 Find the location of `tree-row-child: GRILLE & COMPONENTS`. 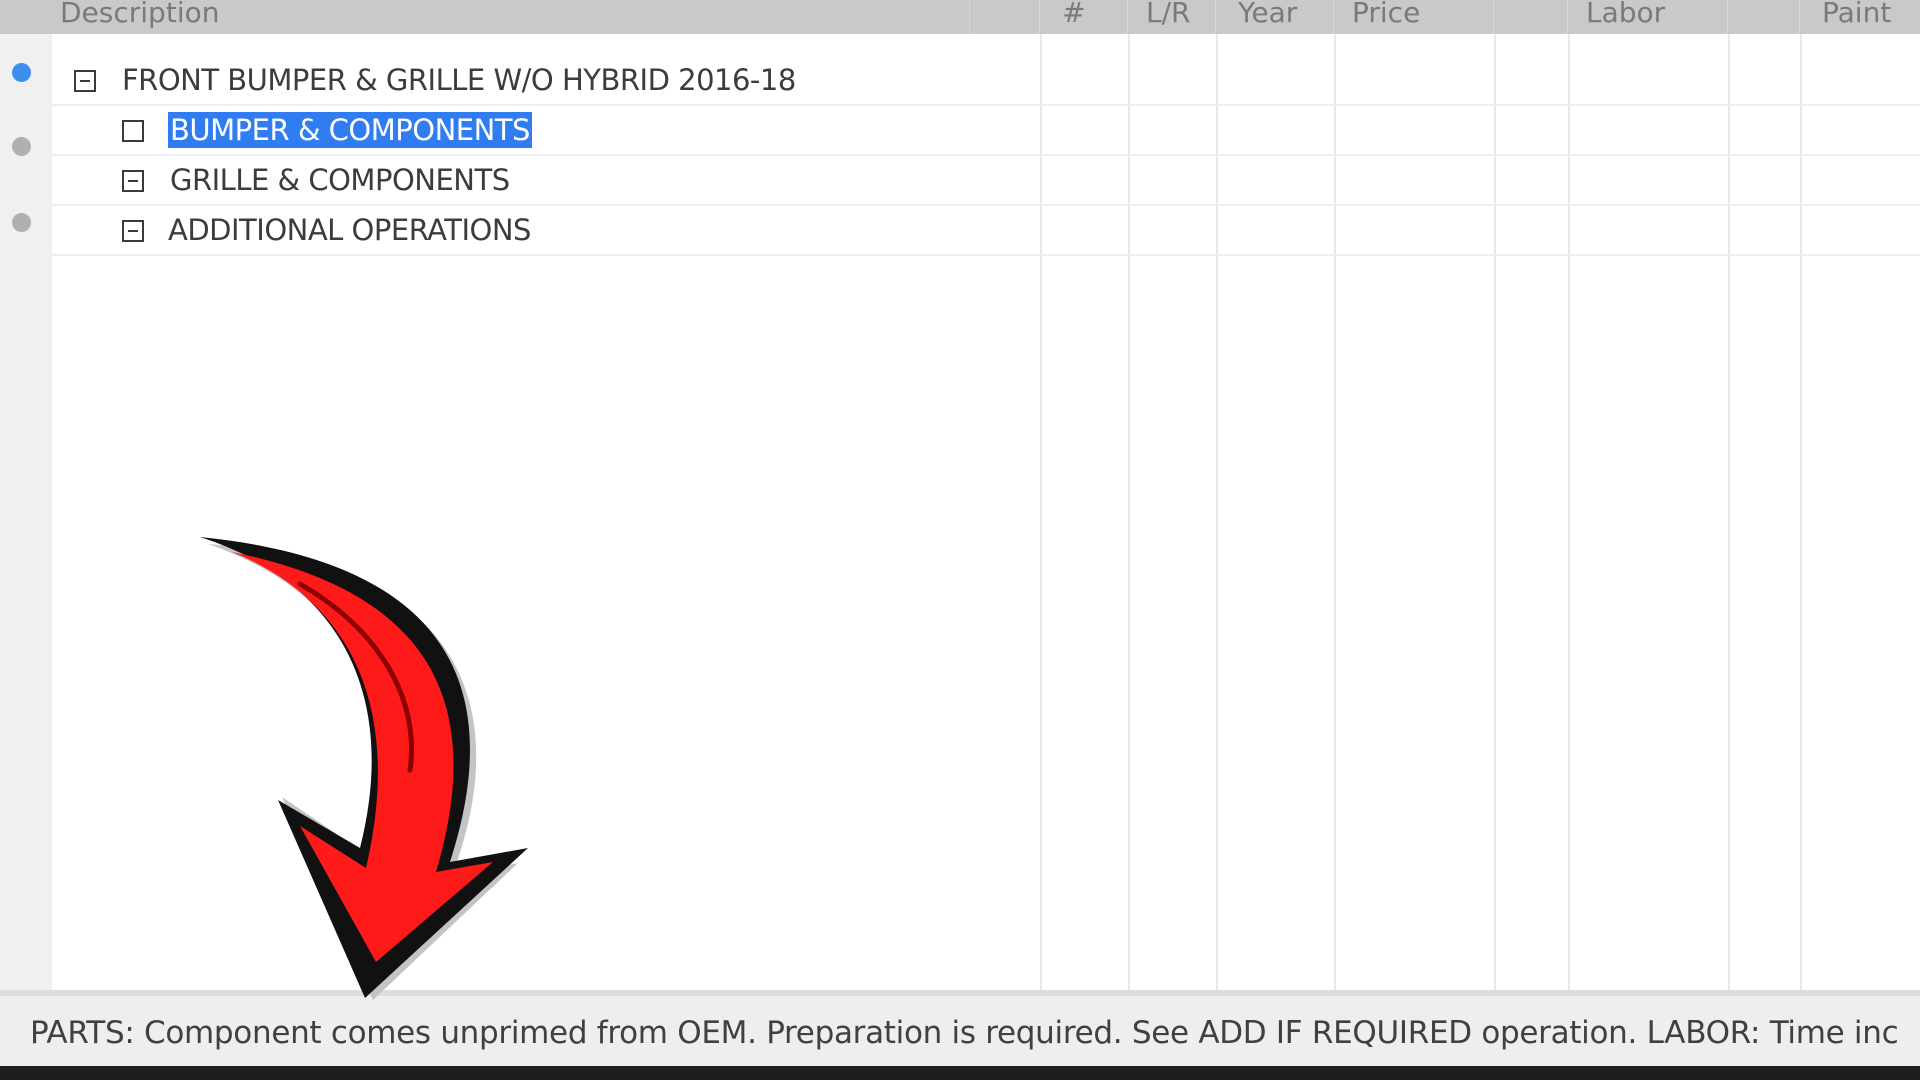

tree-row-child: GRILLE & COMPONENTS is located at coordinates (986, 181).